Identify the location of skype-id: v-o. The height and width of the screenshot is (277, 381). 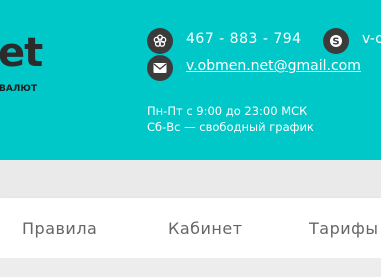
(371, 39).